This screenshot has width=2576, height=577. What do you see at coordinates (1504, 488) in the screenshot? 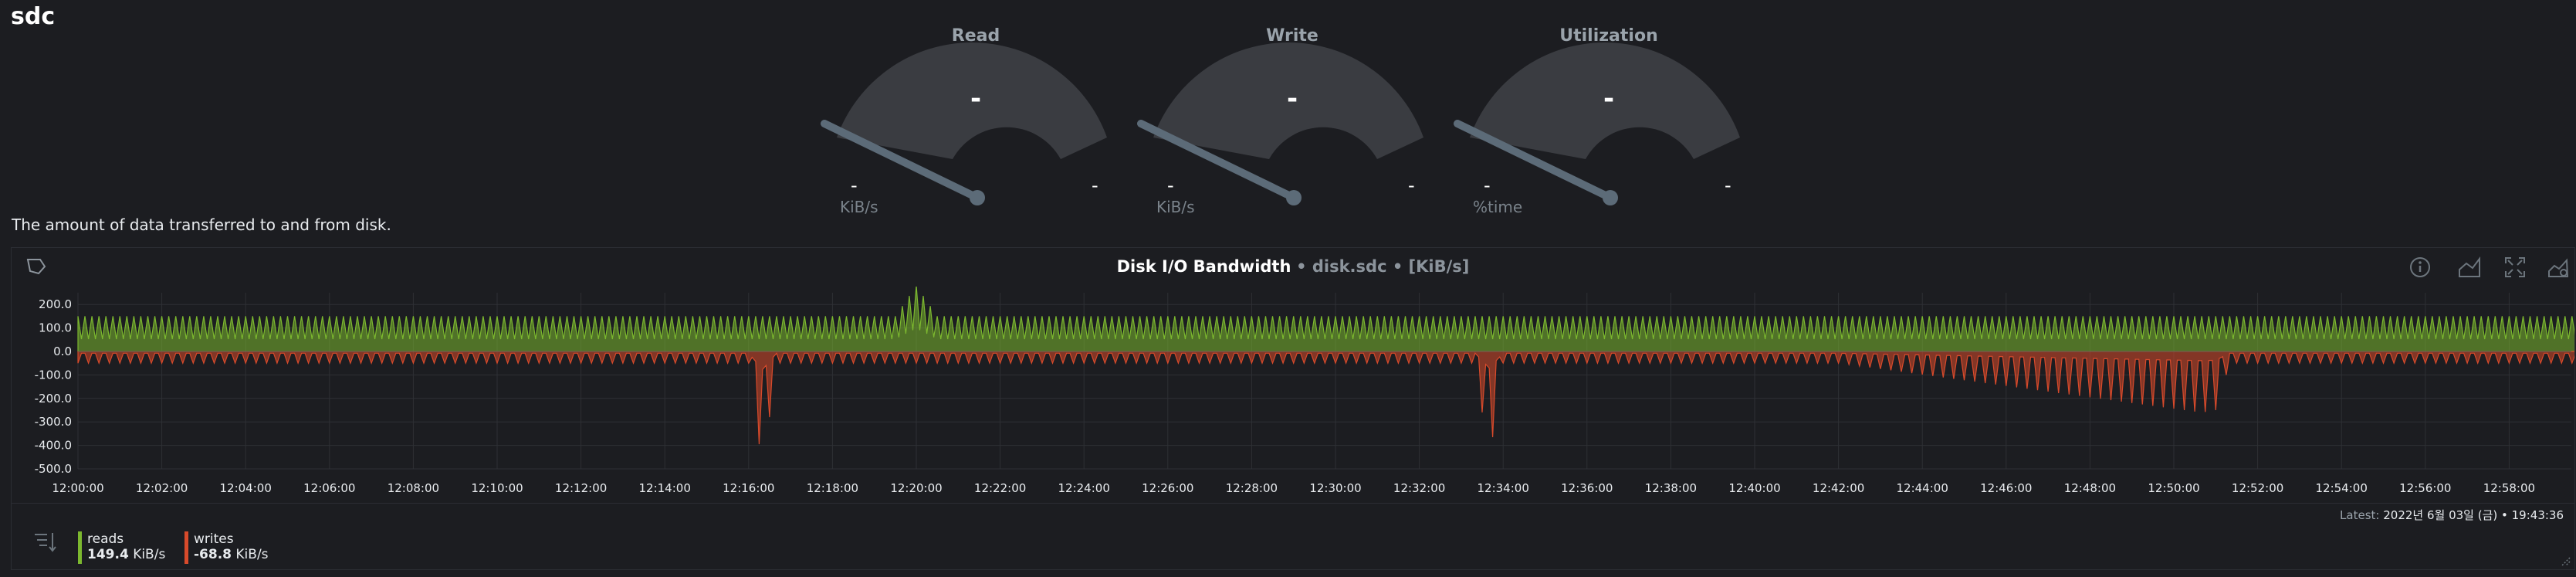
I see `x-tick-label: 12:34:00` at bounding box center [1504, 488].